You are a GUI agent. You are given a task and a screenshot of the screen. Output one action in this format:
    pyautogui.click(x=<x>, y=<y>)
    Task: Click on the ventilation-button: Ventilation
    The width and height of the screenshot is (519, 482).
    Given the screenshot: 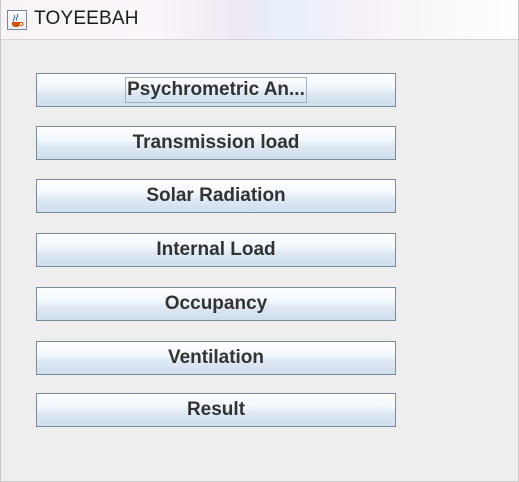 What is the action you would take?
    pyautogui.click(x=216, y=358)
    